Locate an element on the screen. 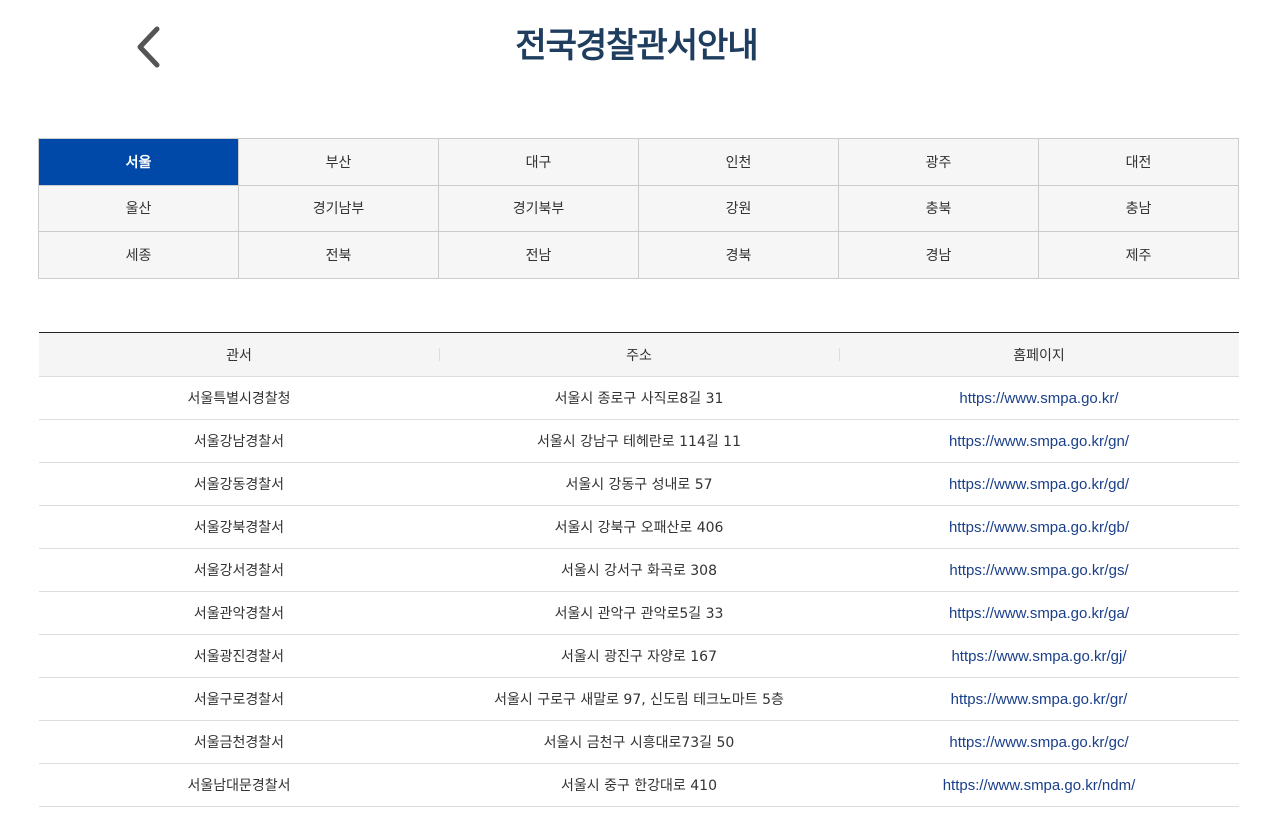  station-address: 서울시 광진구 자양로 167 is located at coordinates (639, 656).